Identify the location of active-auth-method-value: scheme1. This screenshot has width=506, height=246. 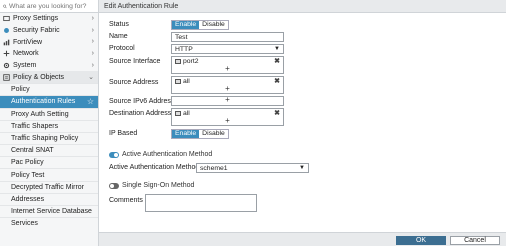
(214, 168).